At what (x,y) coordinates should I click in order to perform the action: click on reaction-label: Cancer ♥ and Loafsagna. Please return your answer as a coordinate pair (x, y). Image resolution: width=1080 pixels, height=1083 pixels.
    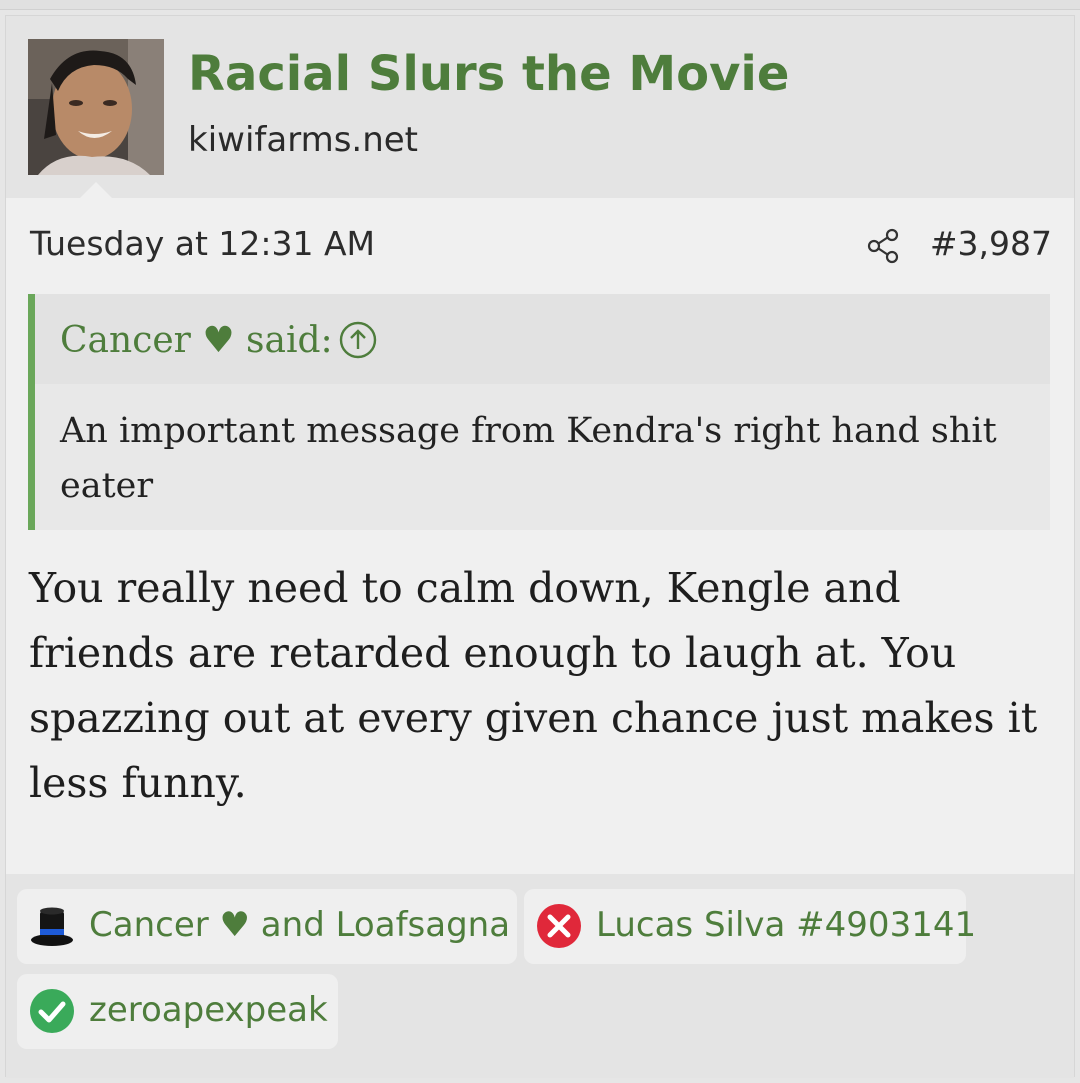
    Looking at the image, I should click on (300, 925).